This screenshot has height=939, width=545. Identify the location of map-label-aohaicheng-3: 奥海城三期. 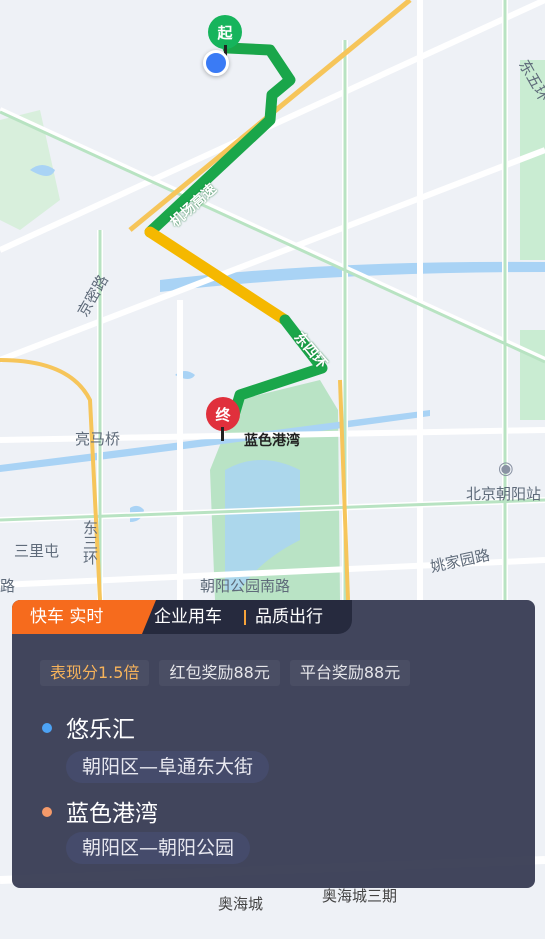
(360, 896).